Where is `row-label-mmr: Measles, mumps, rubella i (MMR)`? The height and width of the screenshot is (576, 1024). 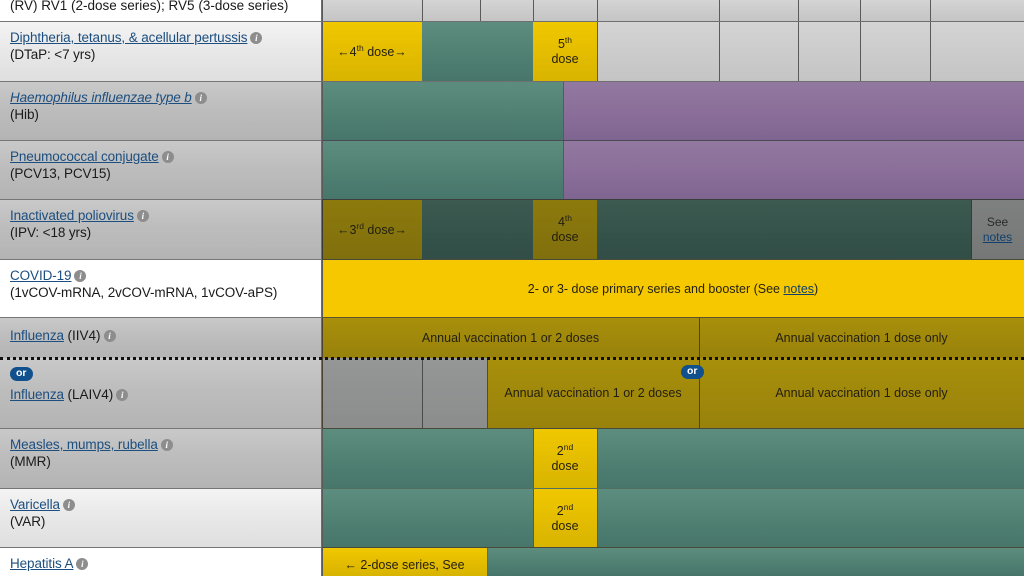 row-label-mmr: Measles, mumps, rubella i (MMR) is located at coordinates (161, 459).